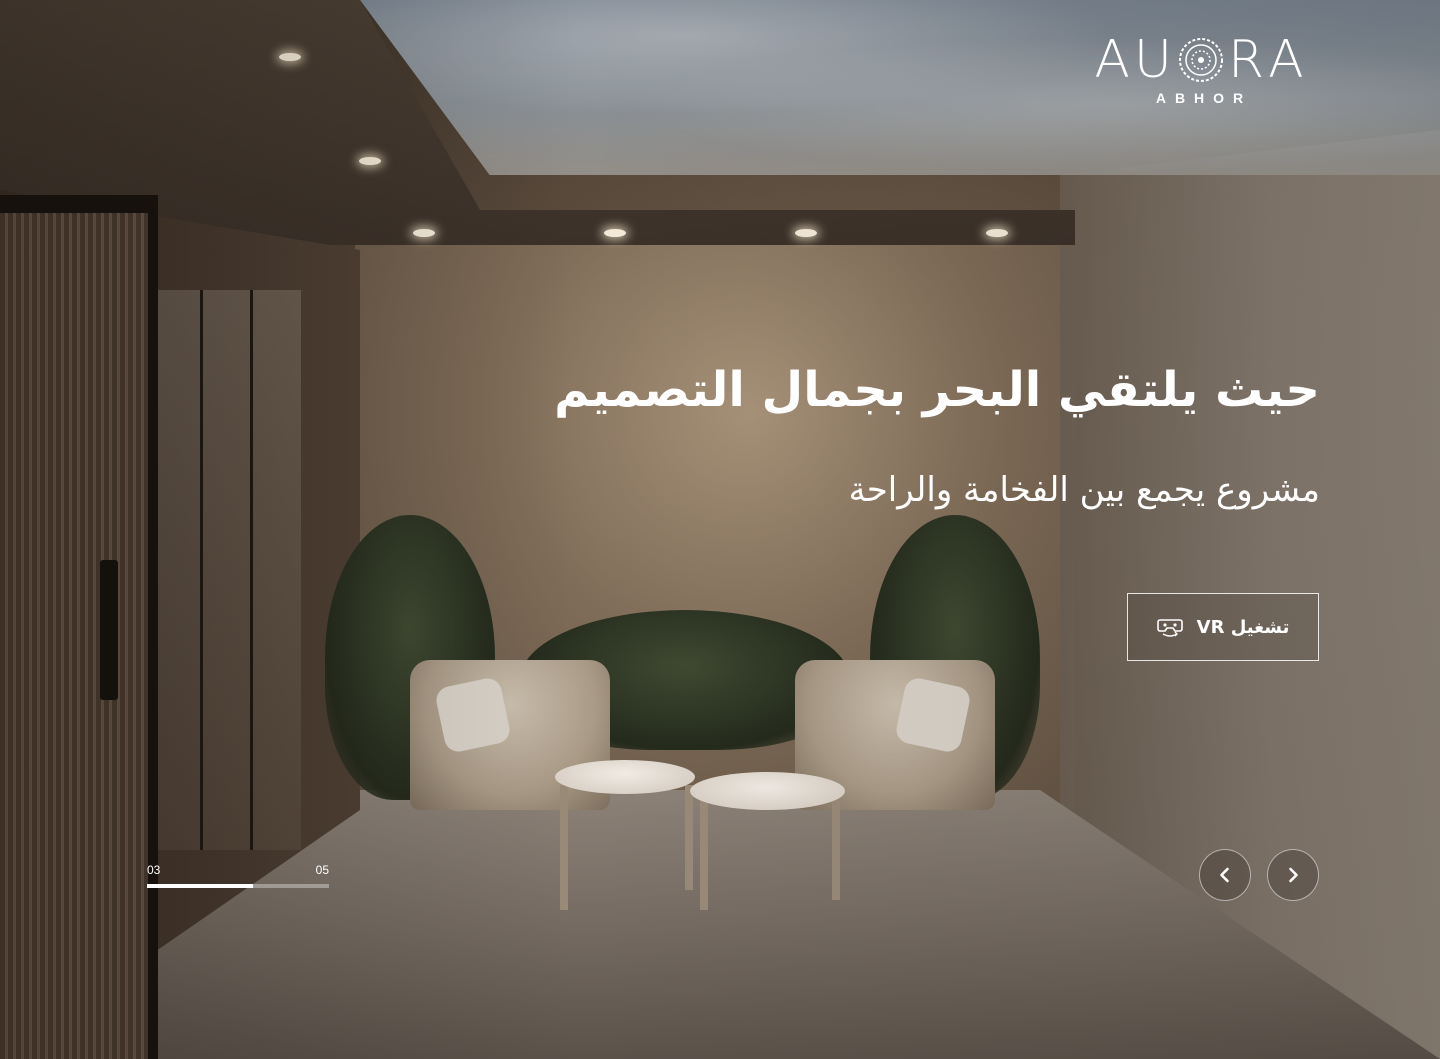  Describe the element at coordinates (1247, 60) in the screenshot. I see `logo-letter: R` at that location.